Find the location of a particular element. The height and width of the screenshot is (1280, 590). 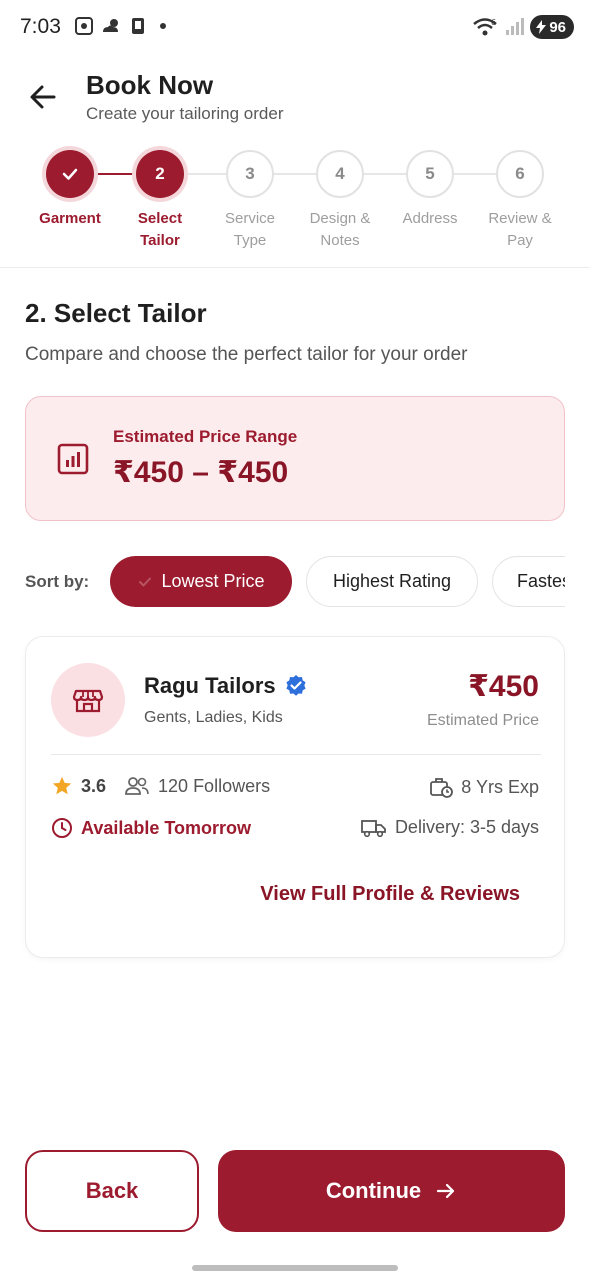

step-number: 3 is located at coordinates (250, 174).